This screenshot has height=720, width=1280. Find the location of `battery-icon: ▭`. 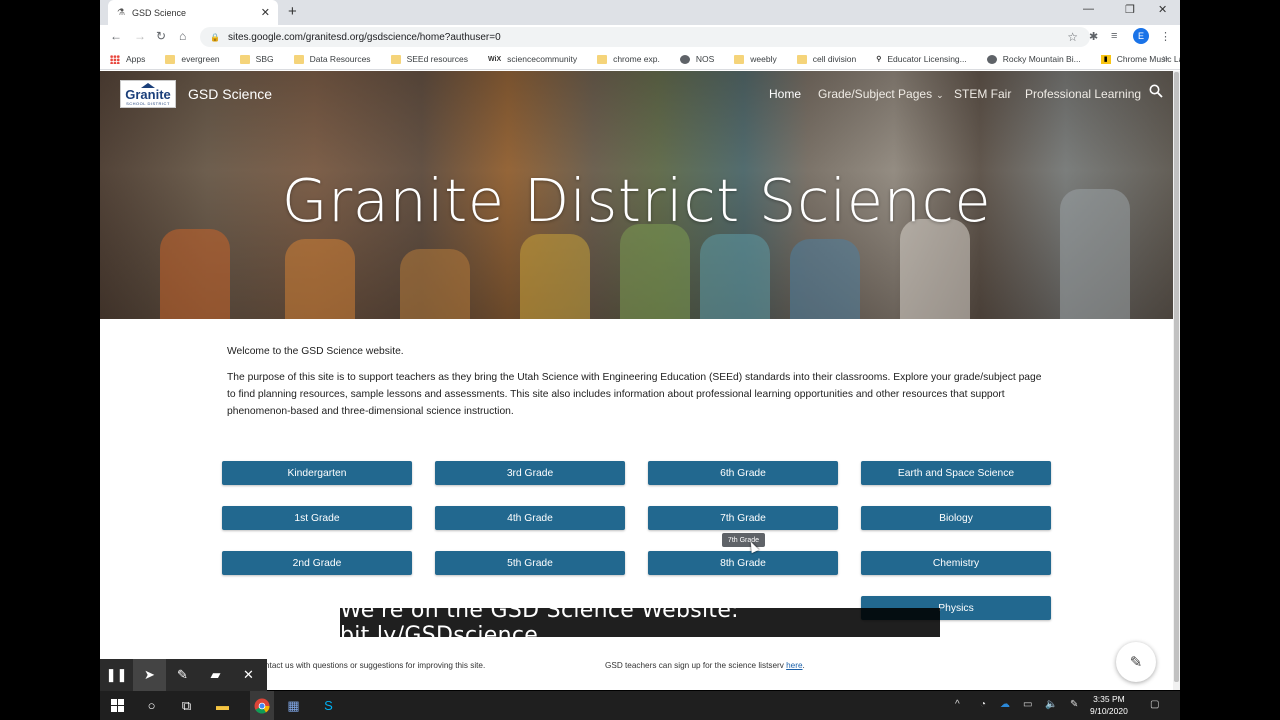

battery-icon: ▭ is located at coordinates (1027, 704).